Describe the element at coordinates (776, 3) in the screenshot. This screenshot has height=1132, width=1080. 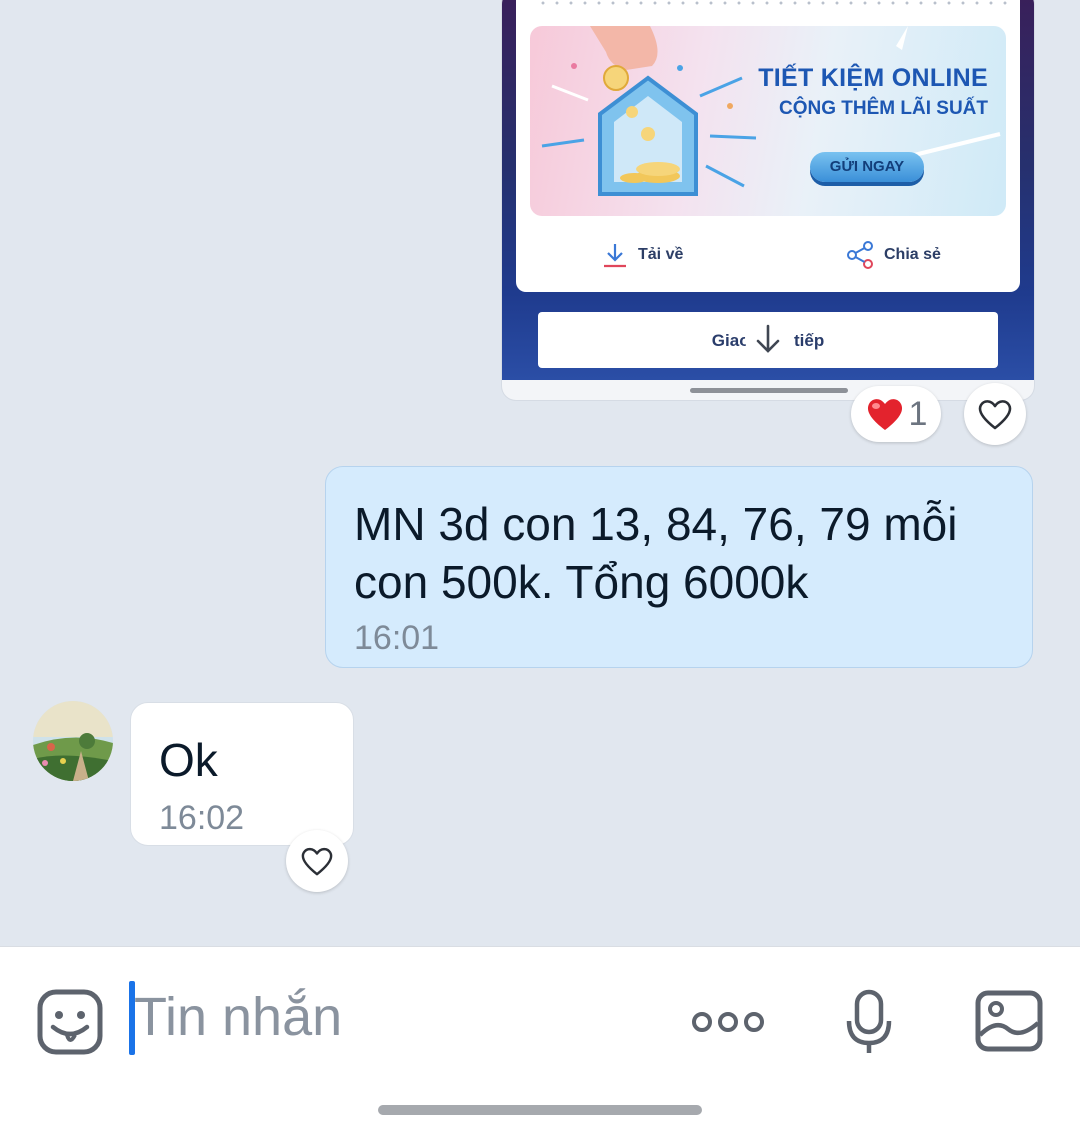
I see `perforation-dots` at that location.